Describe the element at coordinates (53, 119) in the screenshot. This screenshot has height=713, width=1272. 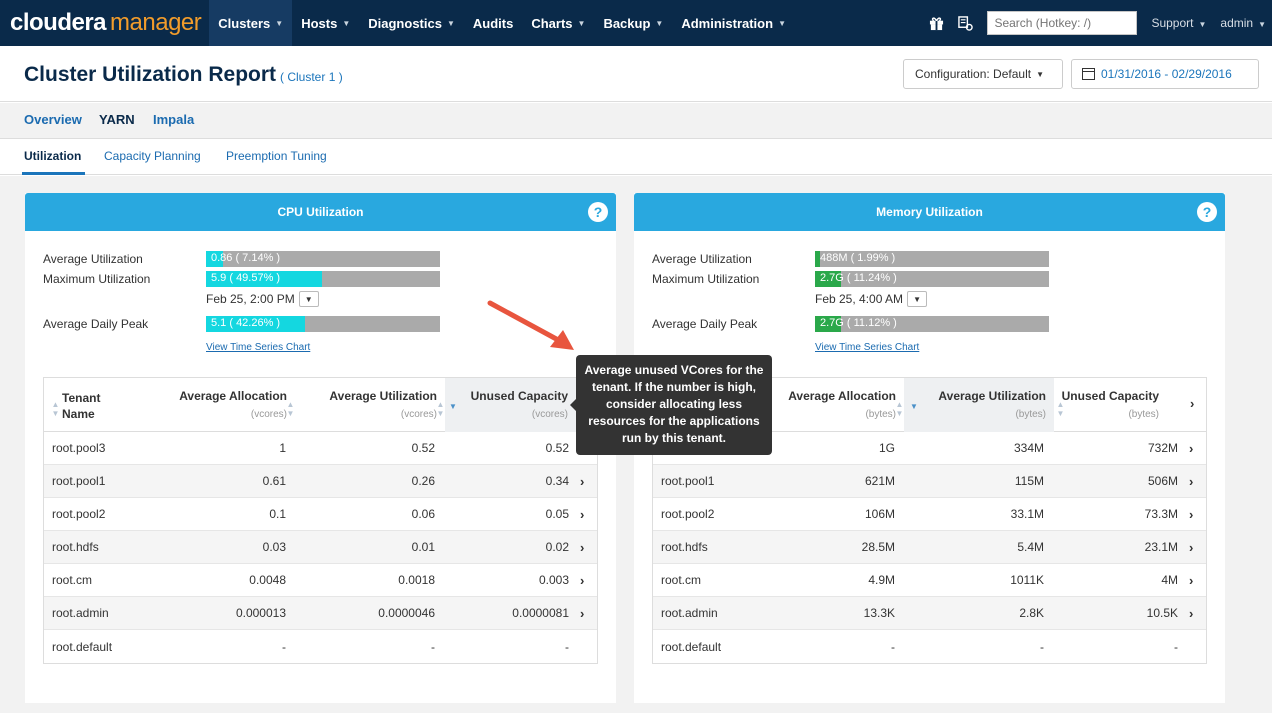
I see `tab-overview: Overview` at that location.